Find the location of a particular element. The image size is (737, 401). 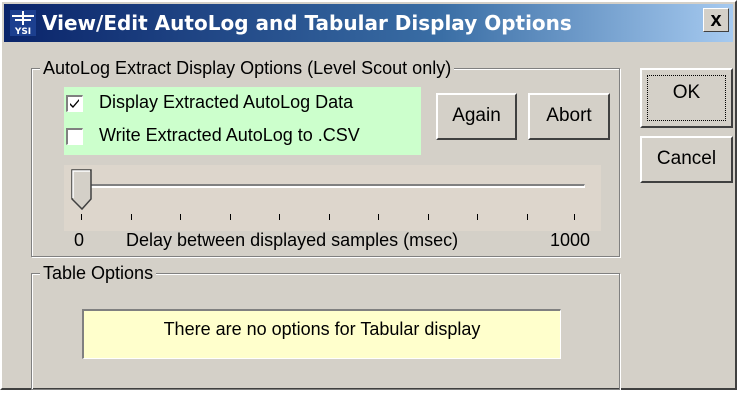

write-csv-checkbox is located at coordinates (74, 136).